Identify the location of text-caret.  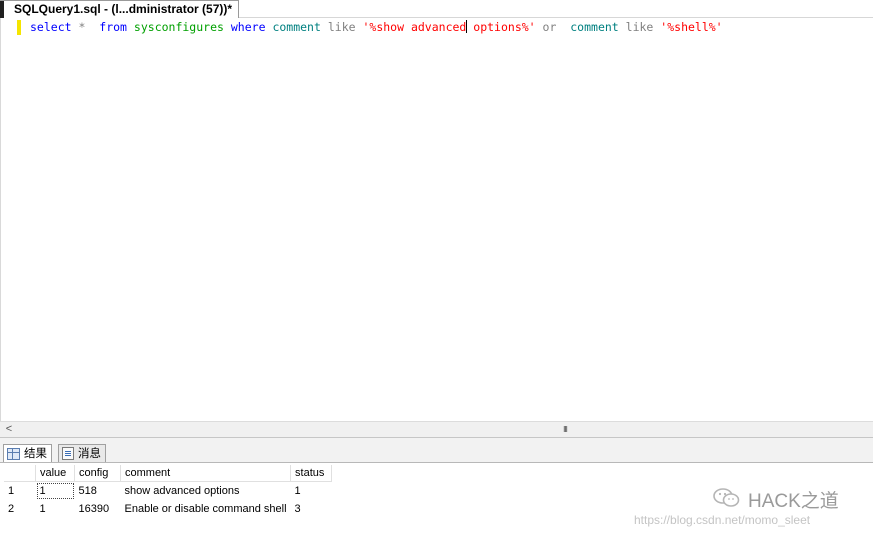
(467, 26).